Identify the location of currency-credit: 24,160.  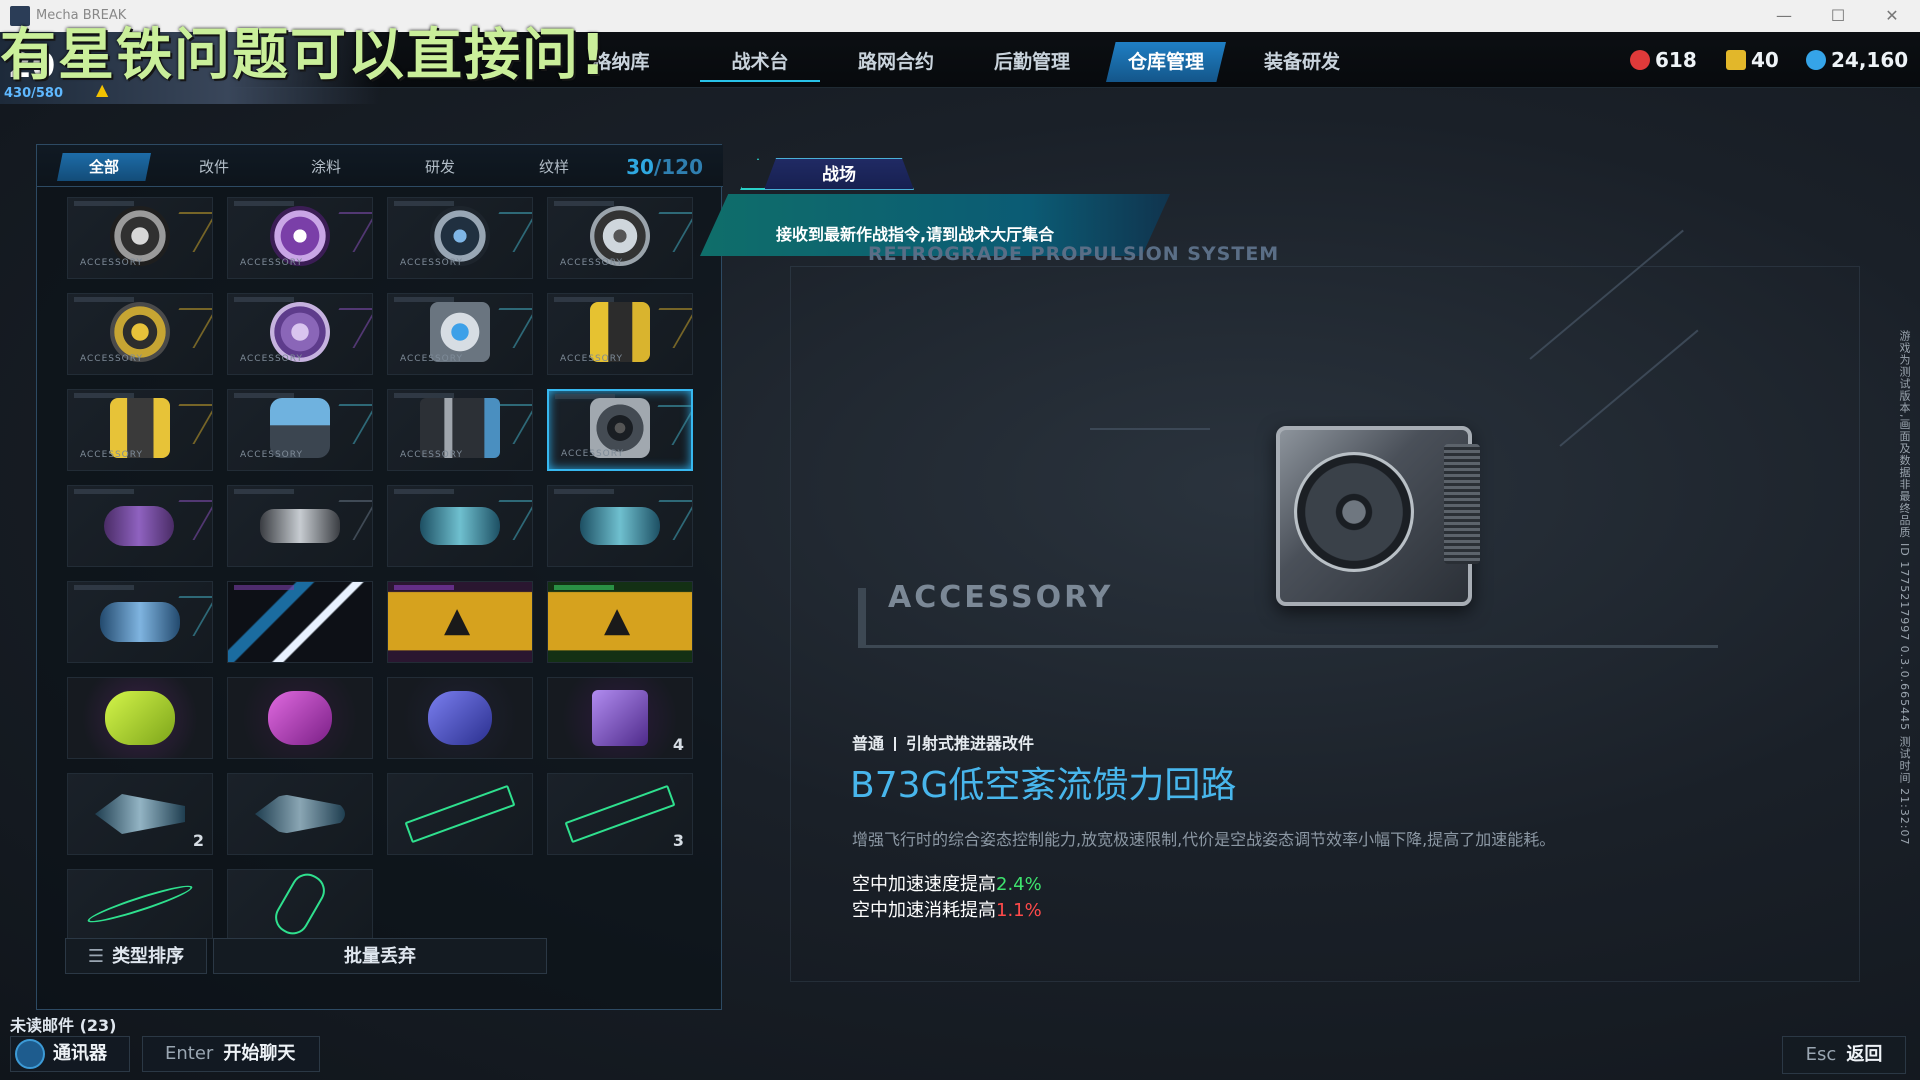
(1857, 60).